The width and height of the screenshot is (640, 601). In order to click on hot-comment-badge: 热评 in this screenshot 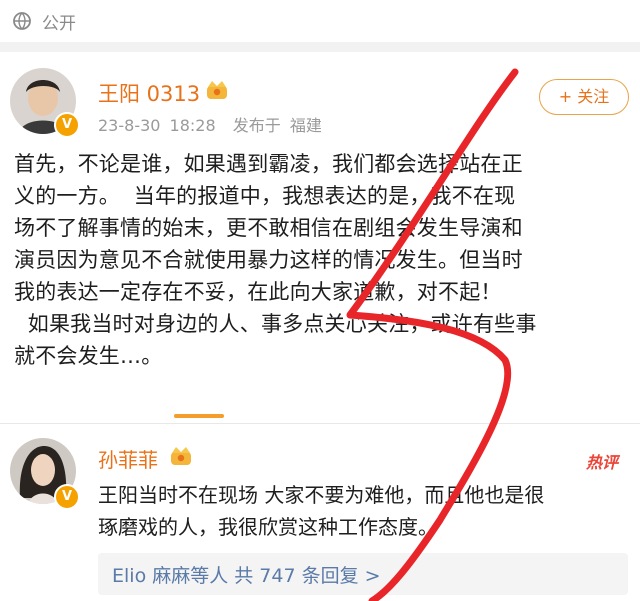, I will do `click(602, 462)`.